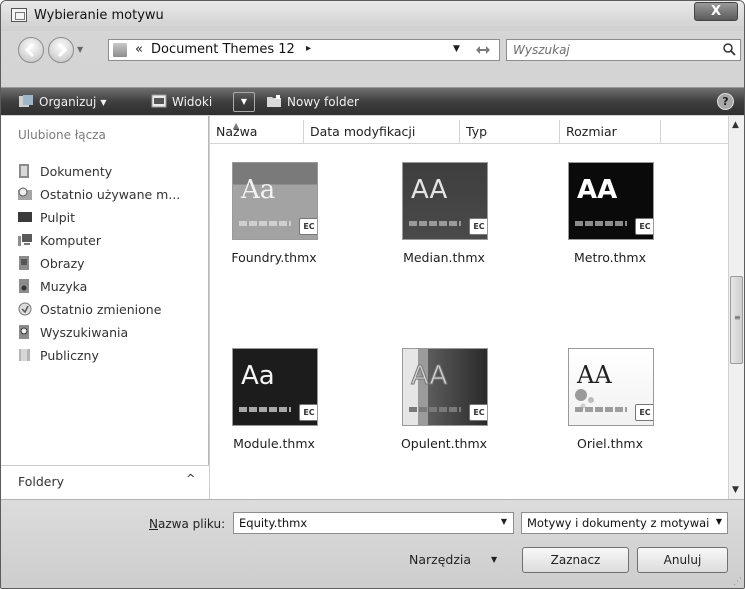  Describe the element at coordinates (84, 332) in the screenshot. I see `sidebar-item-label: Wyszukiwania` at that location.